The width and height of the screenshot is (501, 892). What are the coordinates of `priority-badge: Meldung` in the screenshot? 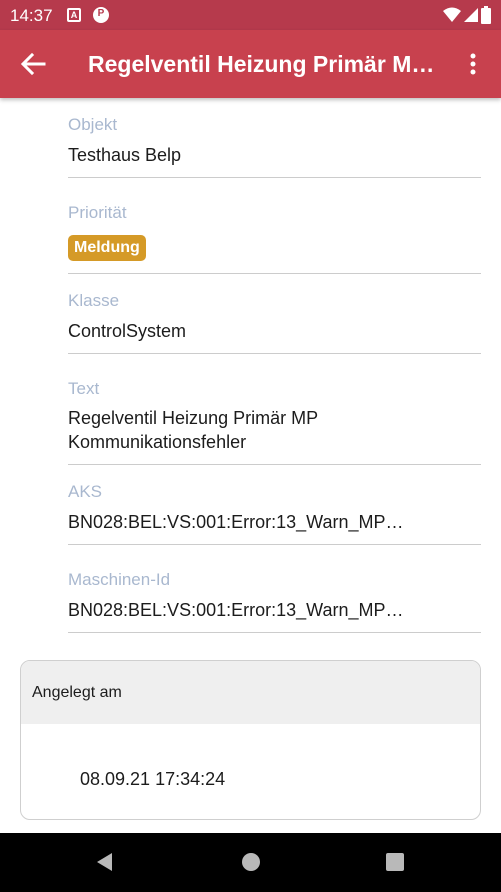 It's located at (107, 248).